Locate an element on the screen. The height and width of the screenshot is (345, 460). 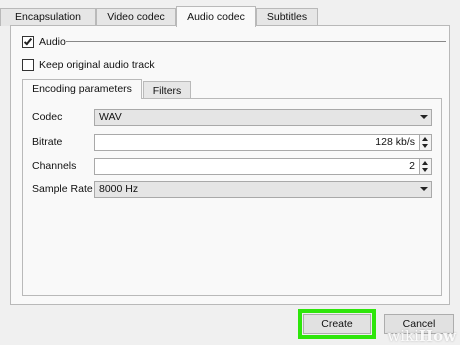
watermark-wiki: wiki is located at coordinates (403, 336).